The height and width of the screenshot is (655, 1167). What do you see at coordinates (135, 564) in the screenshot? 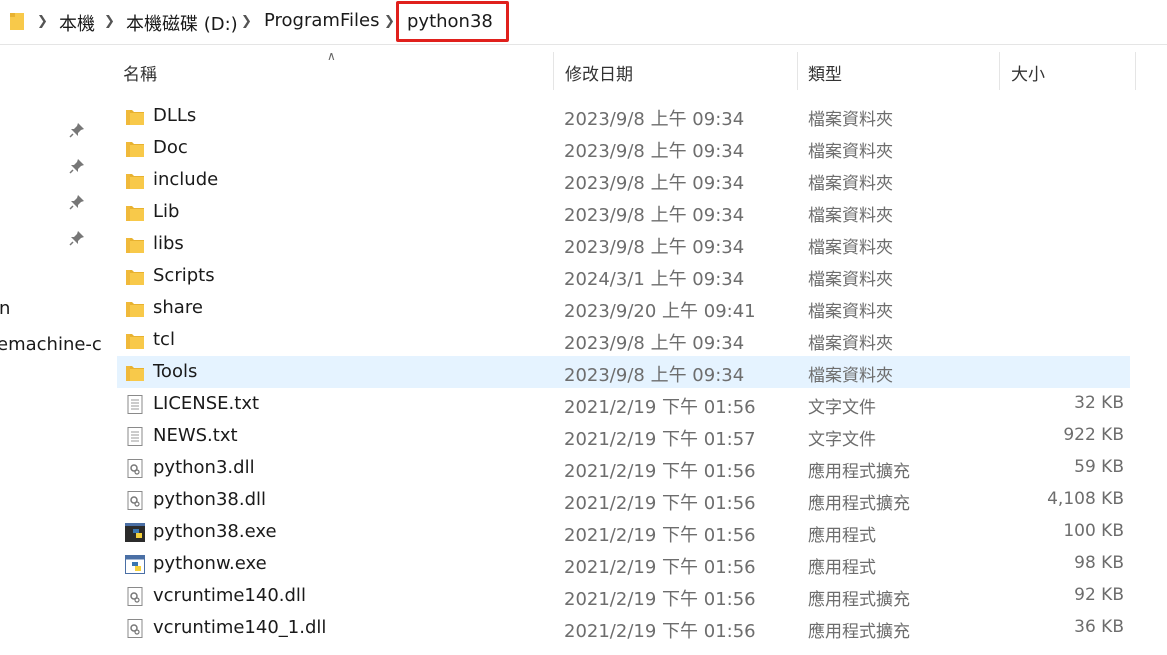
I see `python-window-icon` at bounding box center [135, 564].